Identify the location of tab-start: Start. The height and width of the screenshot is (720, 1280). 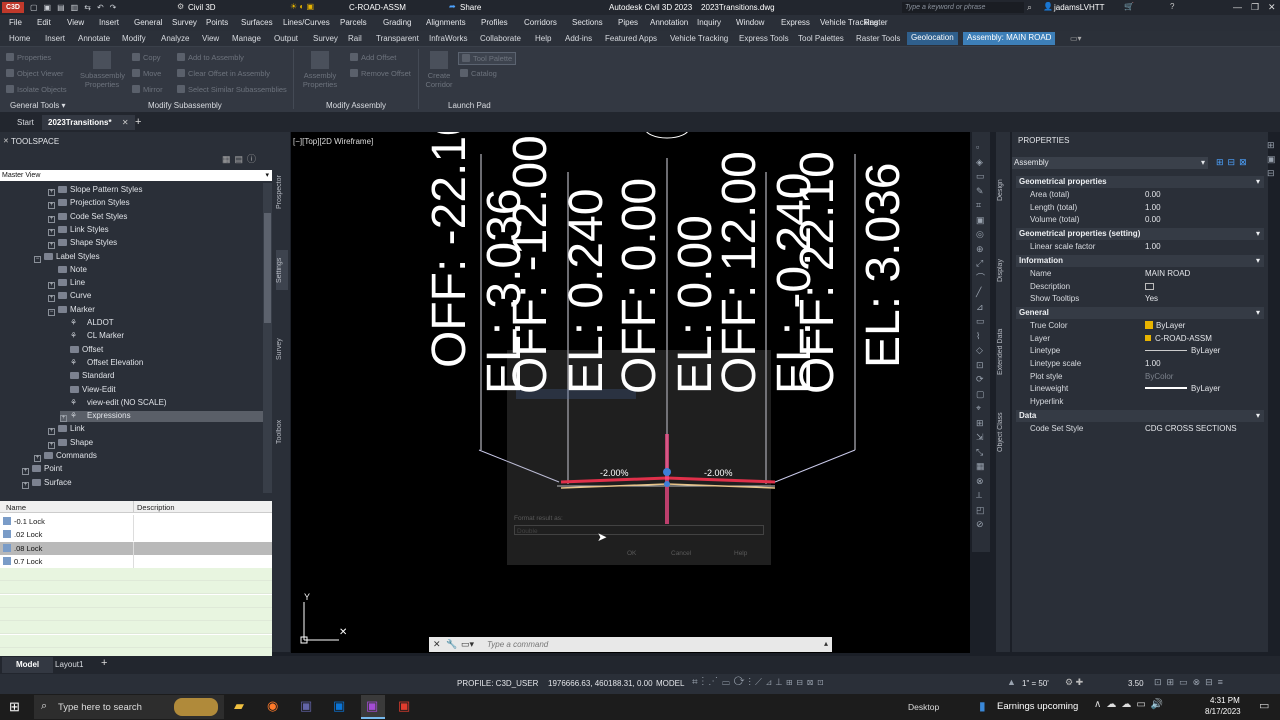
(25, 122).